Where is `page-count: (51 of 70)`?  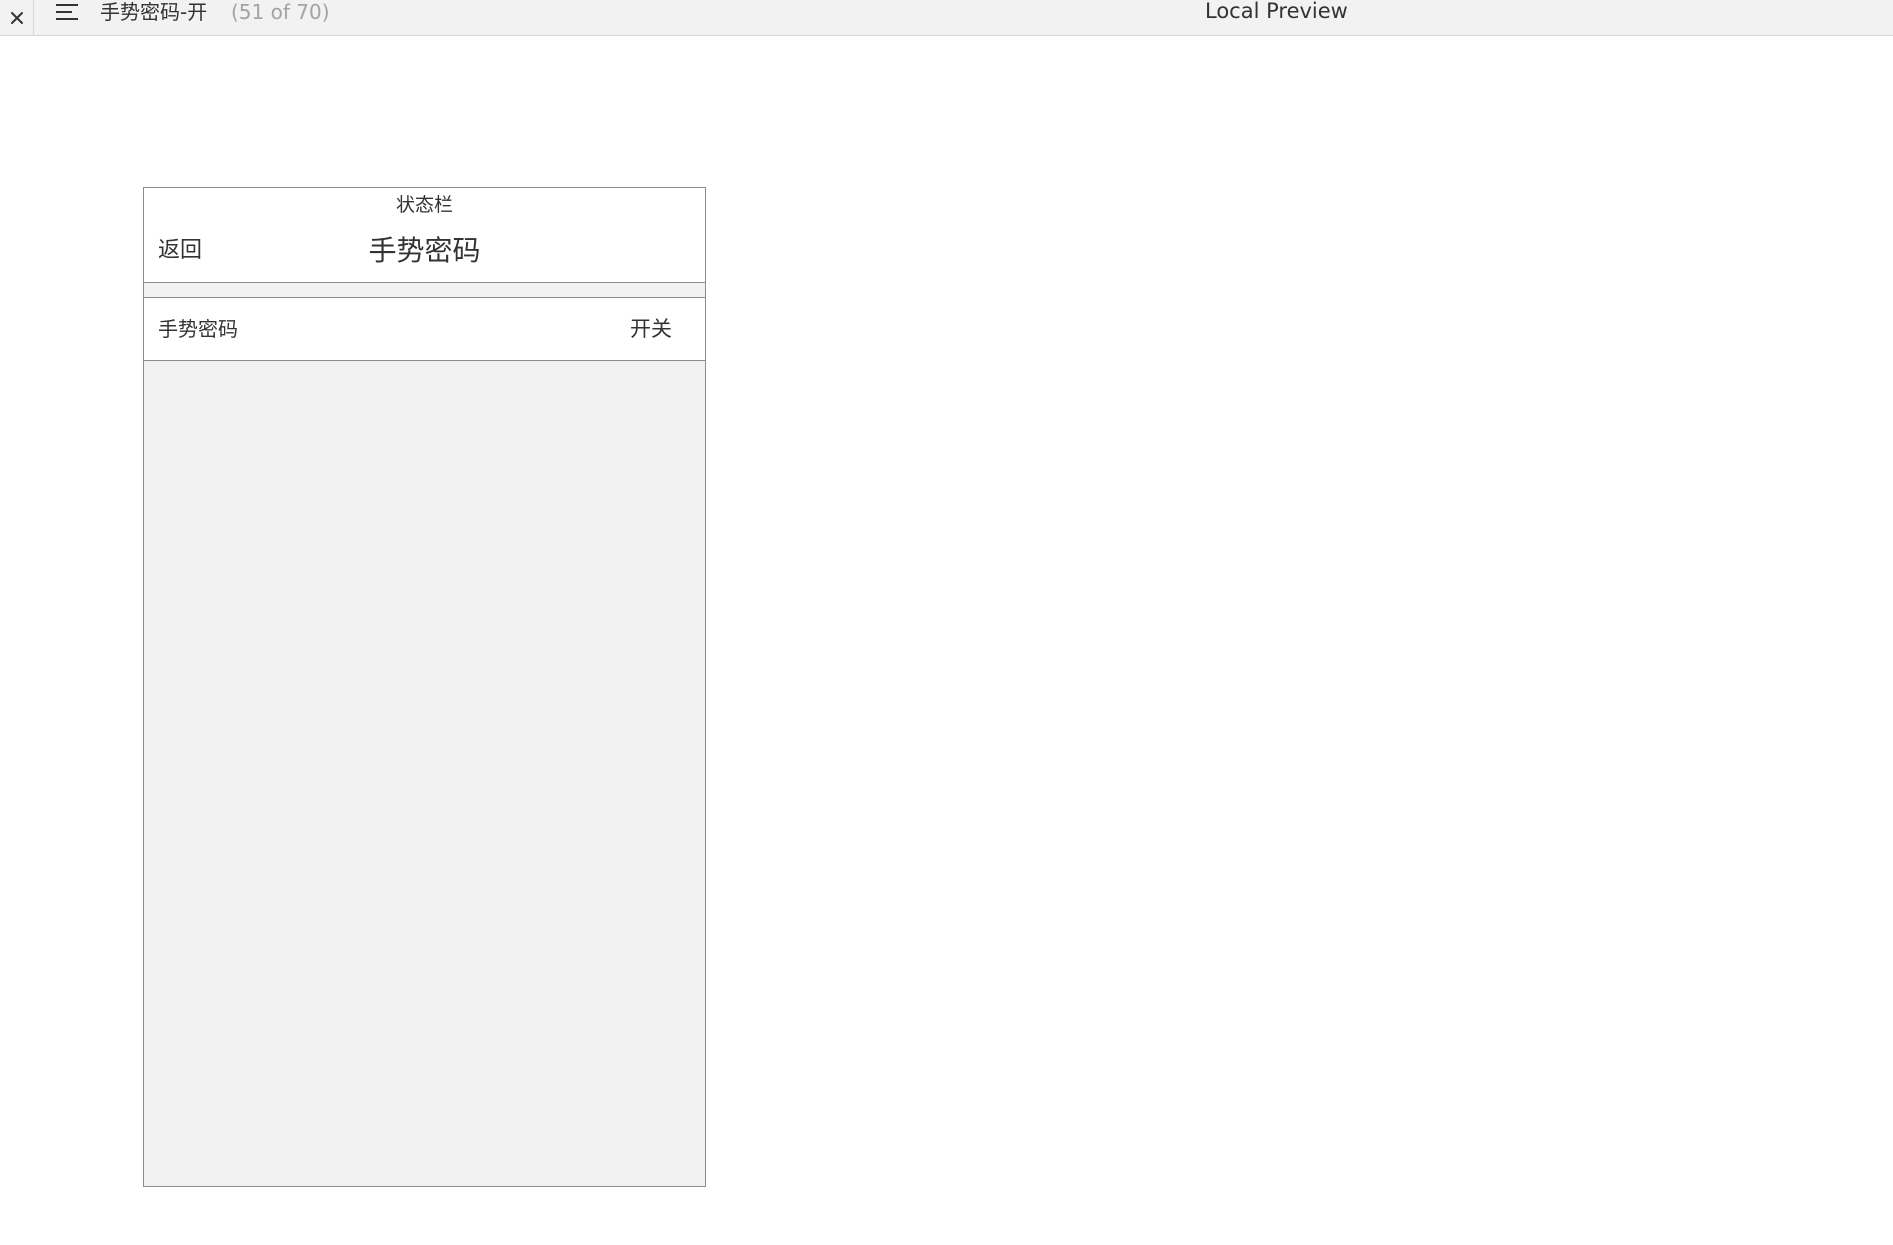 page-count: (51 of 70) is located at coordinates (280, 12).